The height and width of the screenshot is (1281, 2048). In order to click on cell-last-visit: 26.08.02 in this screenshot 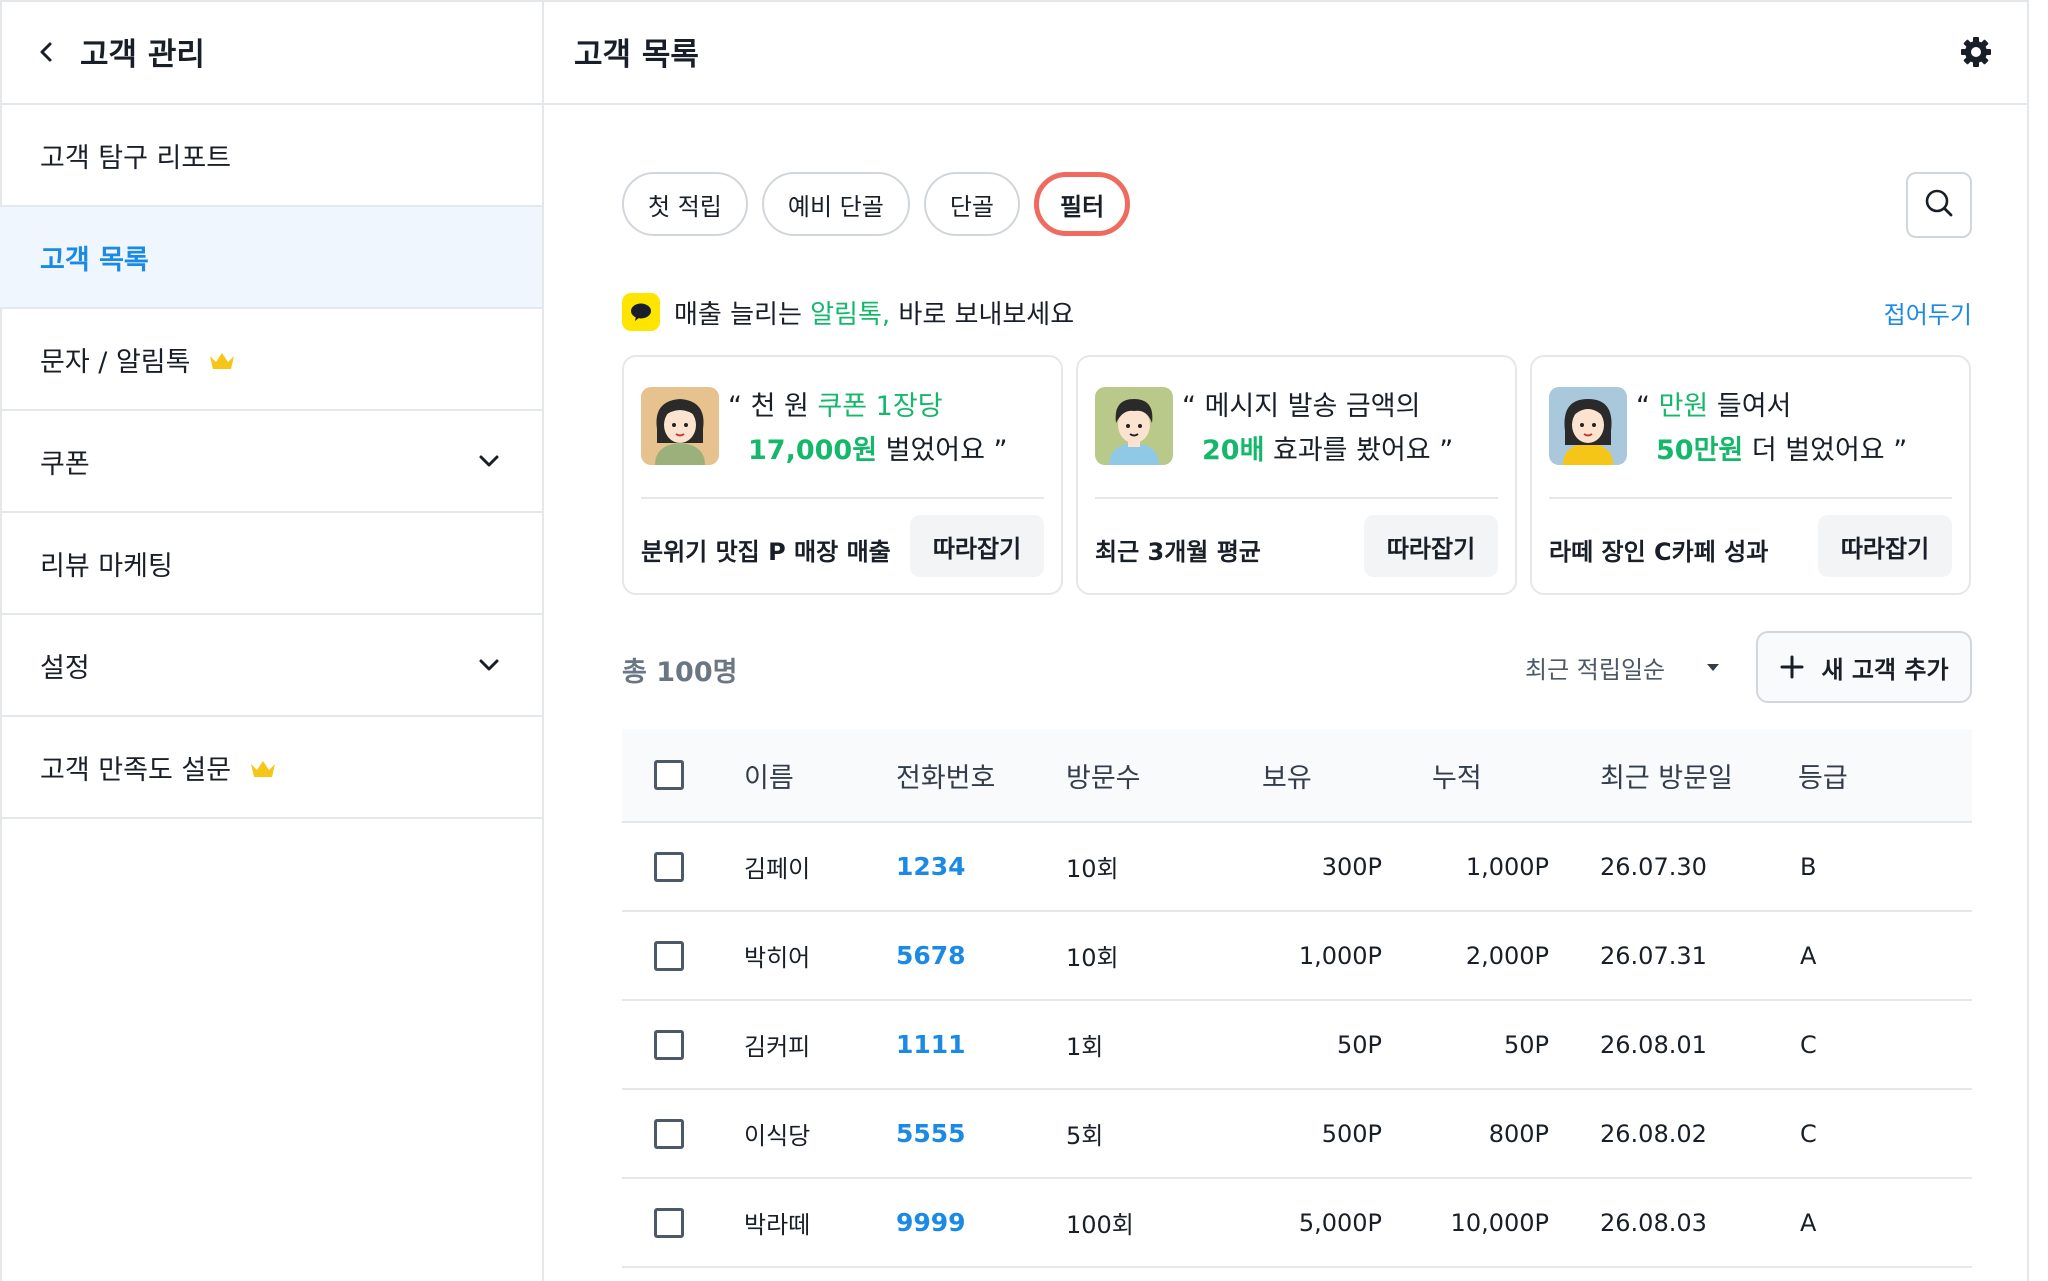, I will do `click(1653, 1133)`.